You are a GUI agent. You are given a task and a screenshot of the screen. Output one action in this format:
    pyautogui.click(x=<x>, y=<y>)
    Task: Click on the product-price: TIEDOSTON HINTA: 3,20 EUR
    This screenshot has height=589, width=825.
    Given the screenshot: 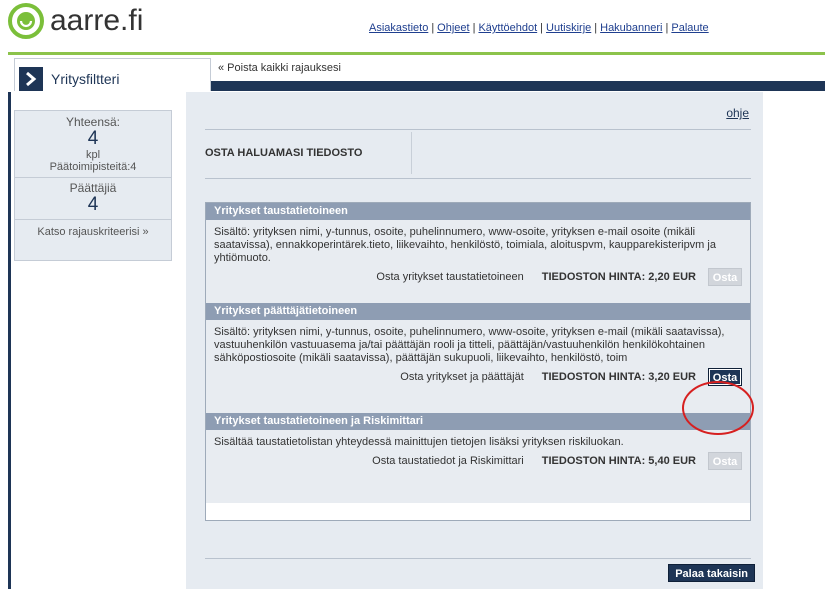 What is the action you would take?
    pyautogui.click(x=618, y=376)
    